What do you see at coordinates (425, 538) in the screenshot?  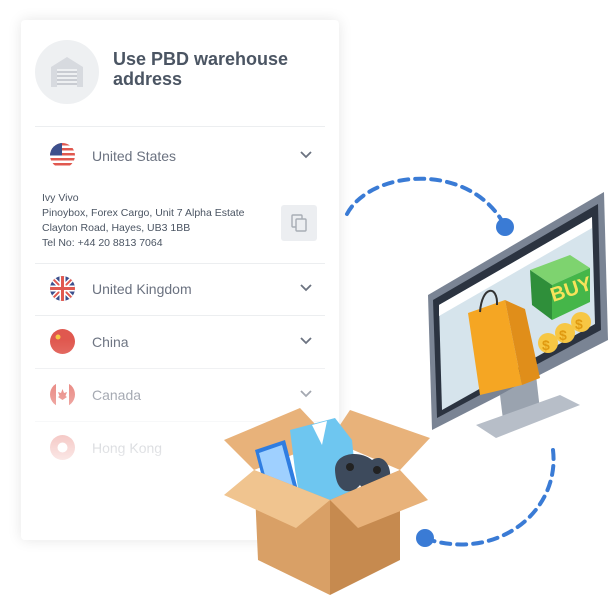 I see `path-dot-bottom` at bounding box center [425, 538].